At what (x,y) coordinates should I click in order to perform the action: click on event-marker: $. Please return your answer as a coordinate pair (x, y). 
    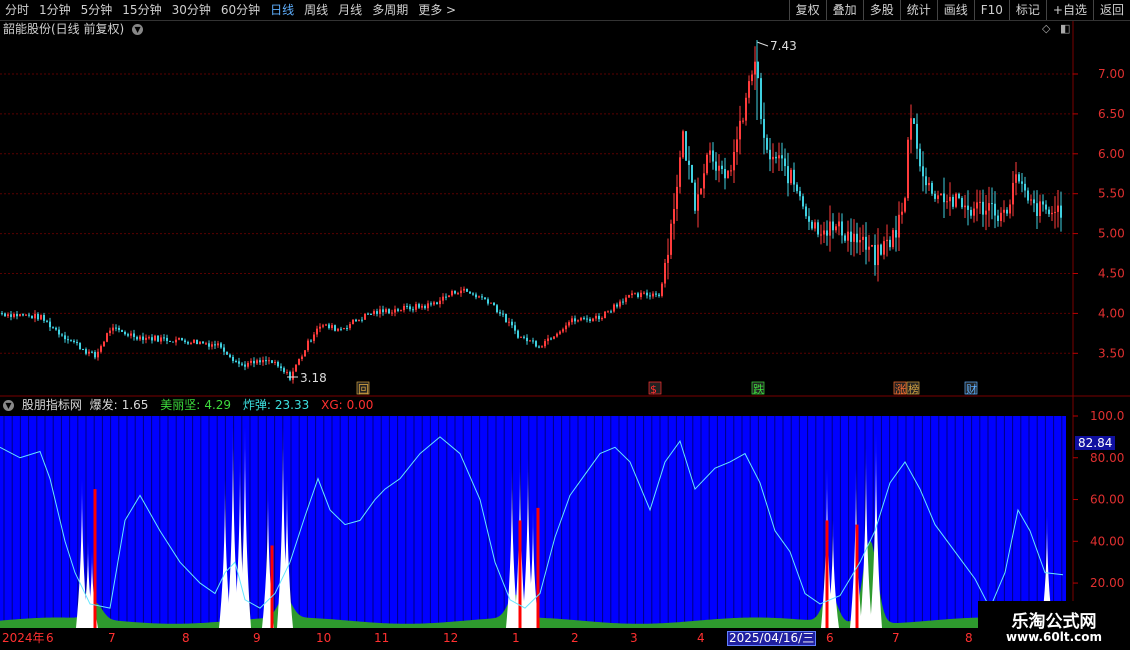
    Looking at the image, I should click on (653, 389).